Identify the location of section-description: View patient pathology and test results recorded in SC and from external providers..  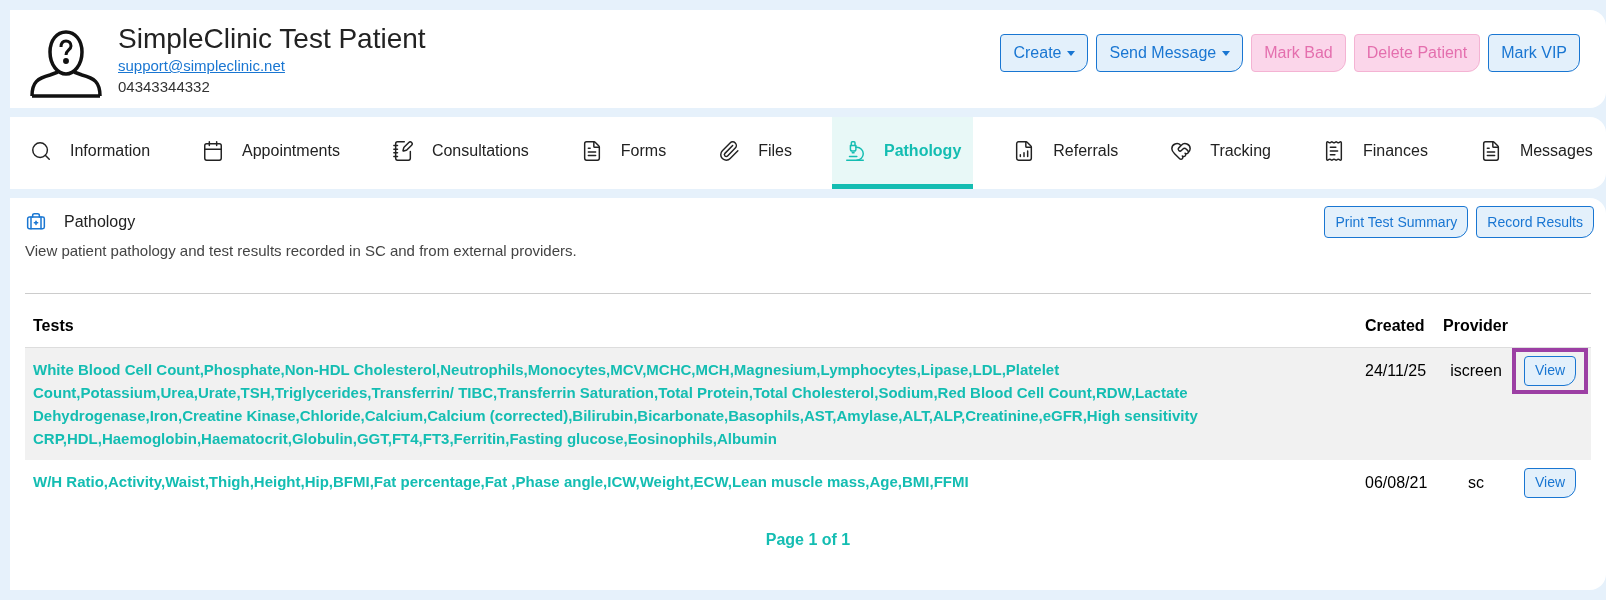
(301, 251).